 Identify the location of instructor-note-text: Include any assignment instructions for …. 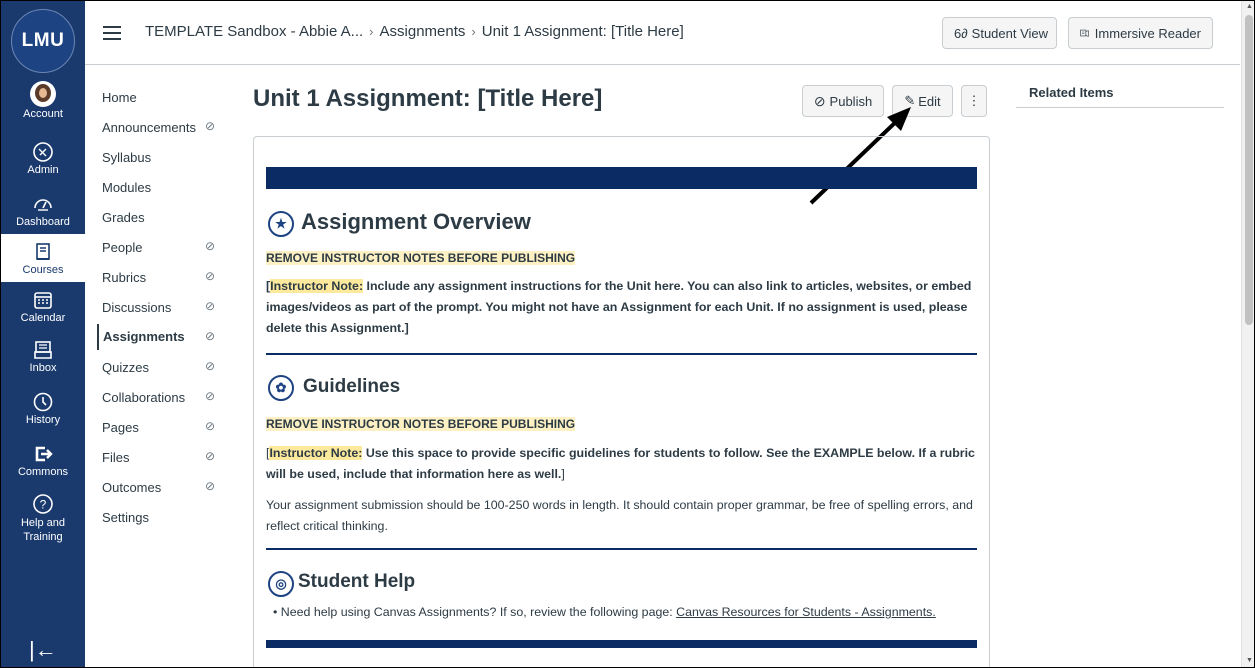
(619, 307).